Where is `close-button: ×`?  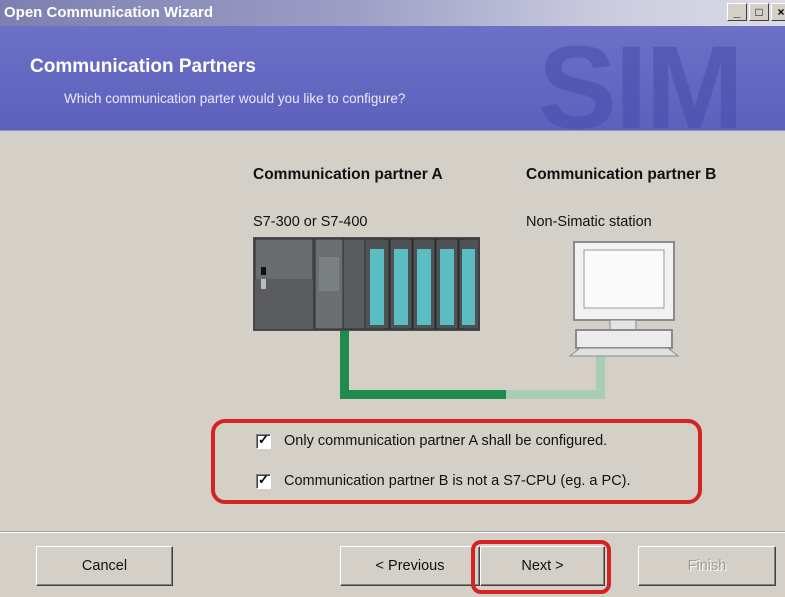 close-button: × is located at coordinates (778, 12).